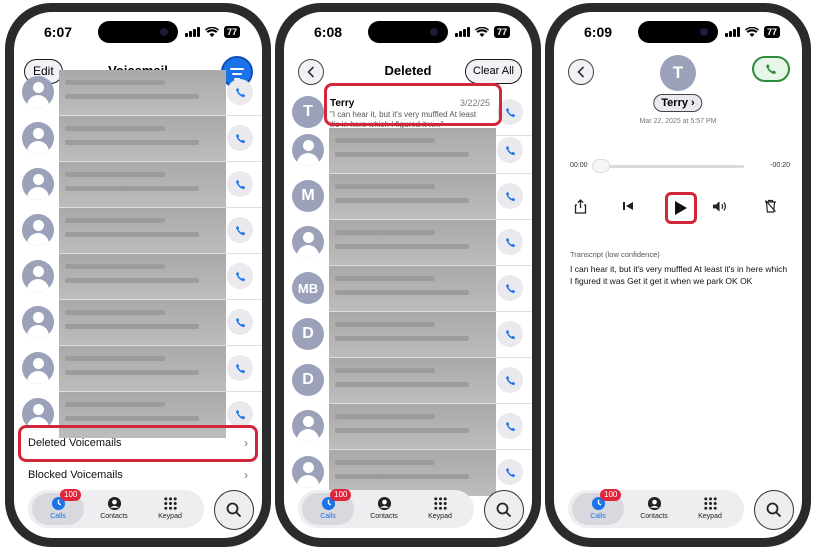 This screenshot has width=814, height=550. What do you see at coordinates (211, 31) in the screenshot?
I see `wifi-icon` at bounding box center [211, 31].